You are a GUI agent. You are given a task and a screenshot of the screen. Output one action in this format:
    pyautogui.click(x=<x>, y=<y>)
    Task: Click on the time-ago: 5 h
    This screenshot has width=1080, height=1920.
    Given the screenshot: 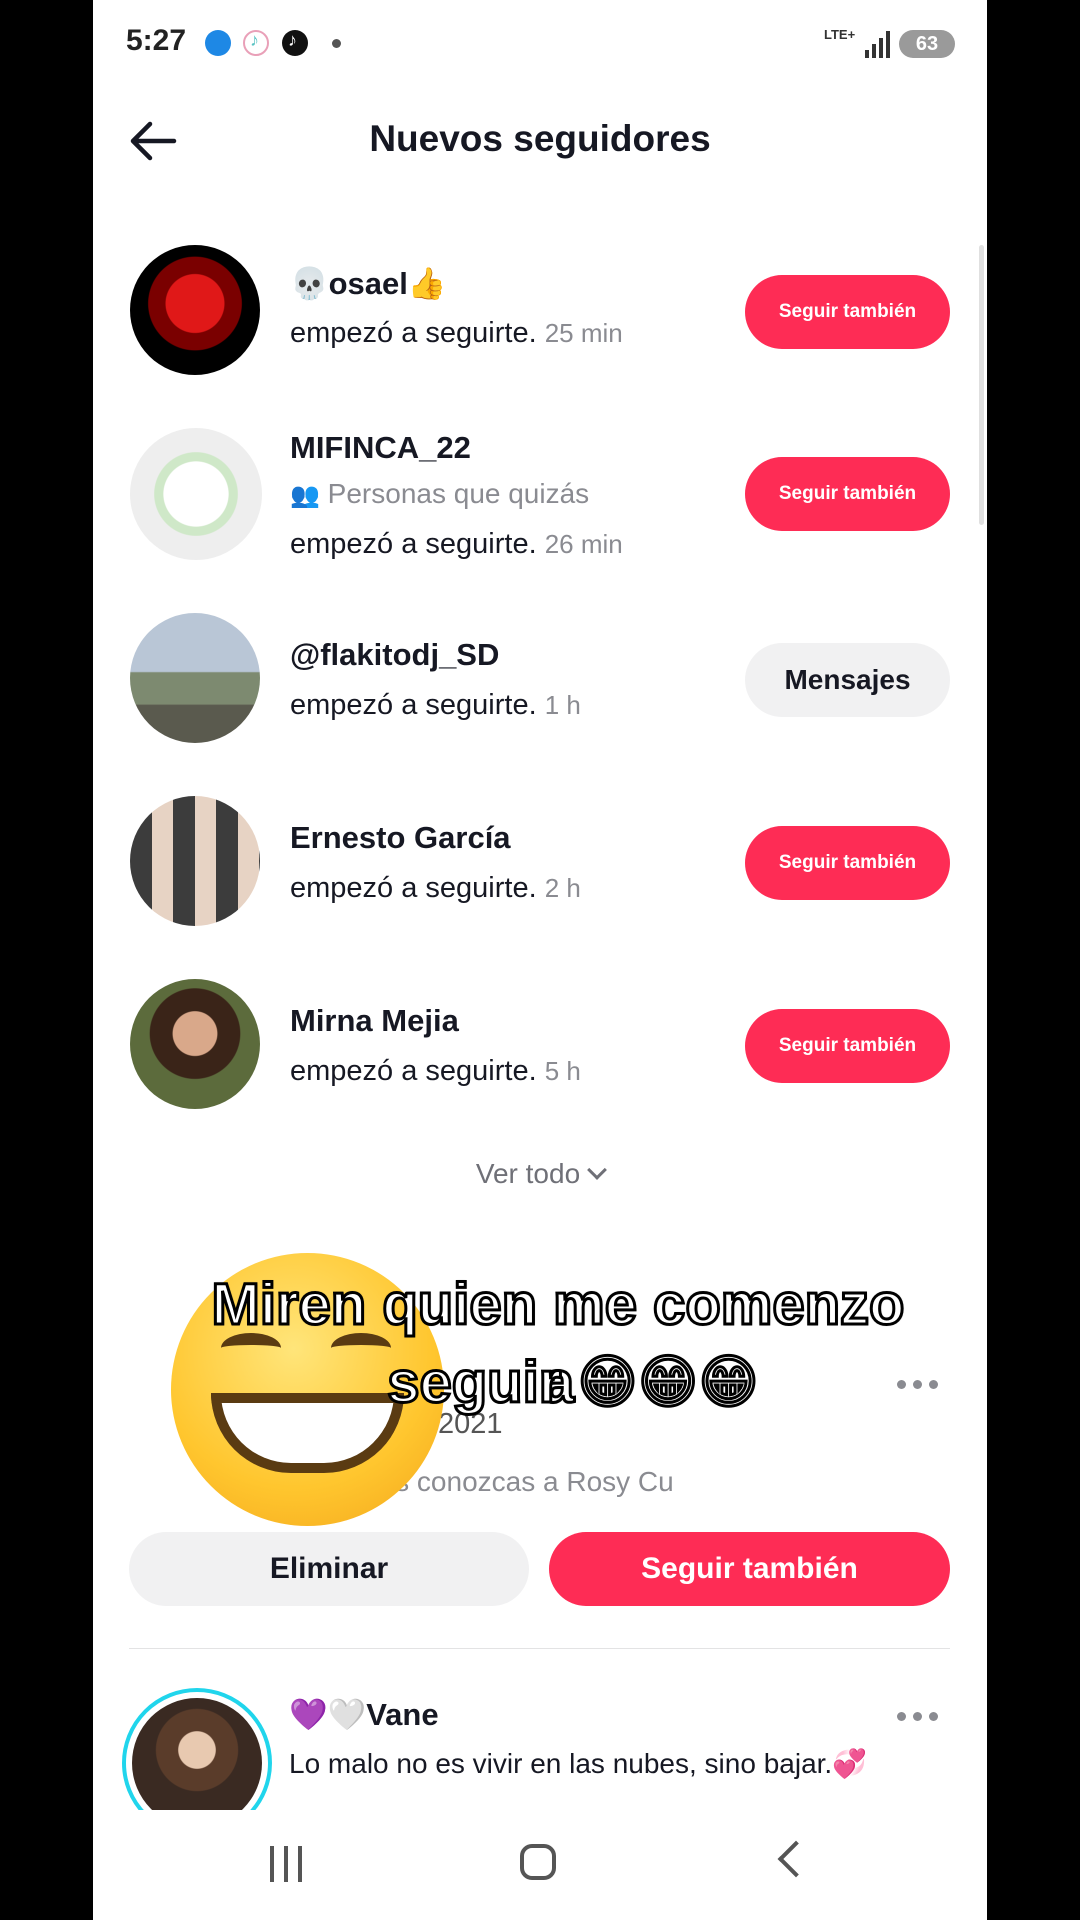 What is the action you would take?
    pyautogui.click(x=562, y=1071)
    